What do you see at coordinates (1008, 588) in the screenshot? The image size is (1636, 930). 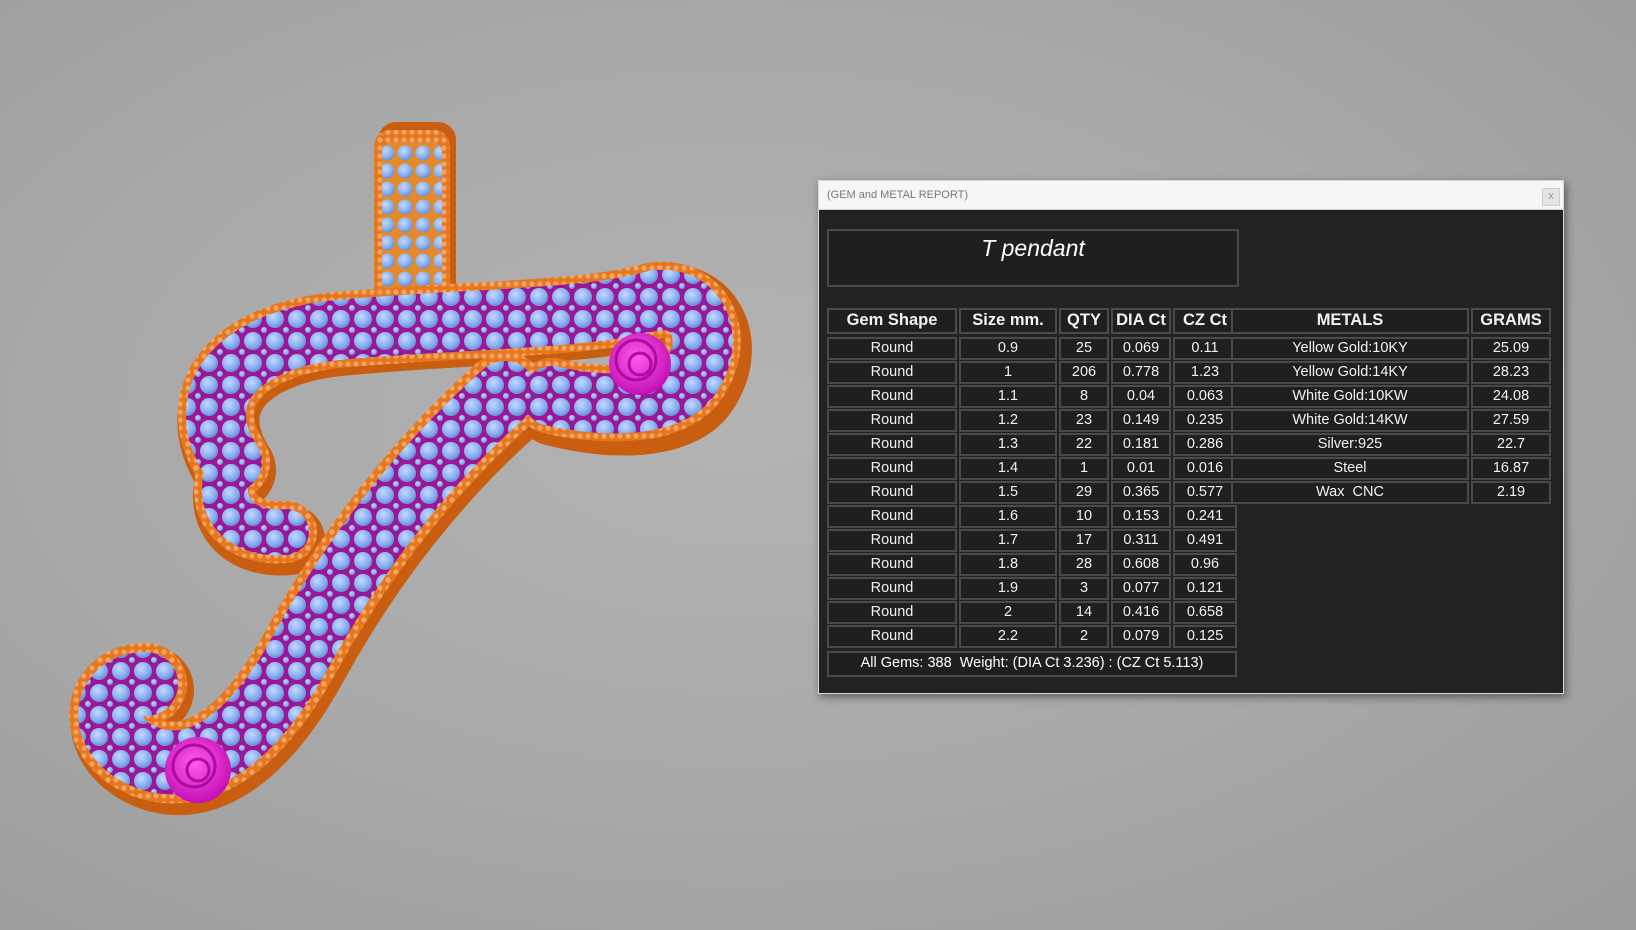 I see `gem-table-cell: 1.9` at bounding box center [1008, 588].